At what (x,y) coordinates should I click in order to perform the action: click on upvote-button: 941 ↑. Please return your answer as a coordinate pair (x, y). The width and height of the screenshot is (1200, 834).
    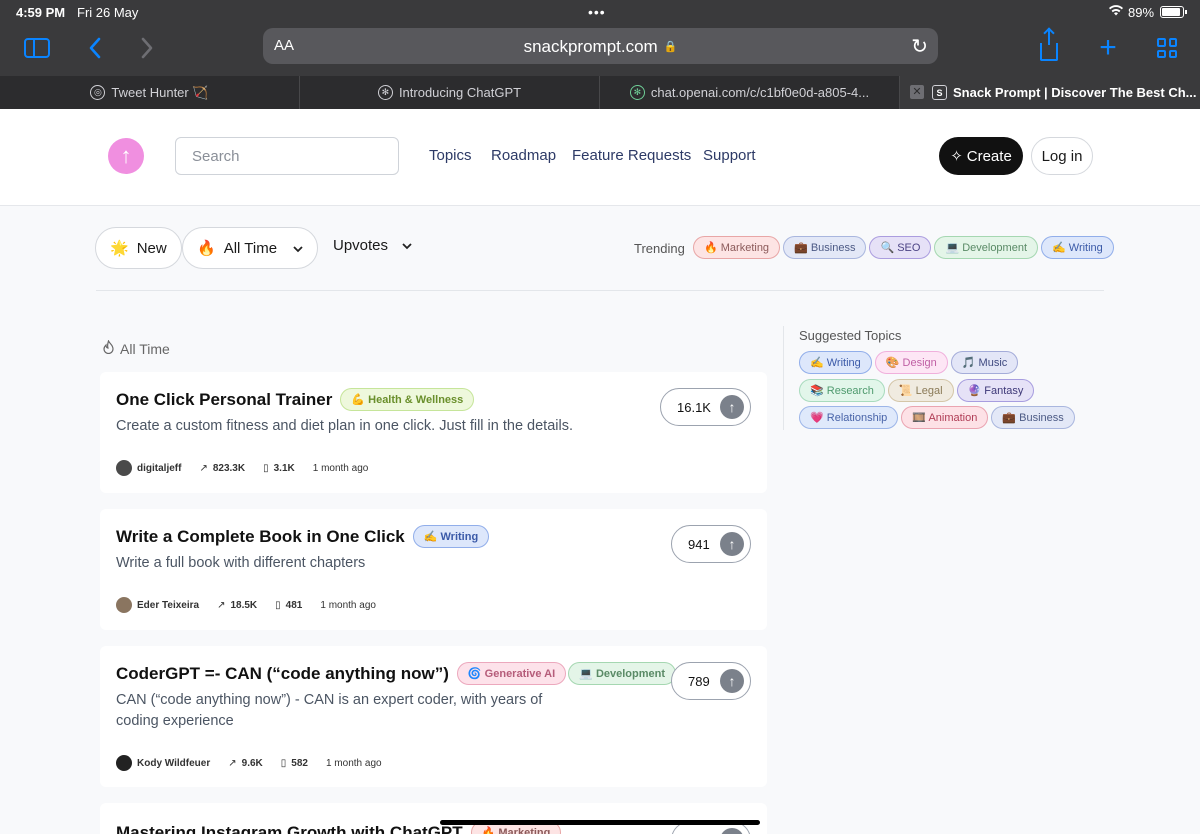
    Looking at the image, I should click on (711, 544).